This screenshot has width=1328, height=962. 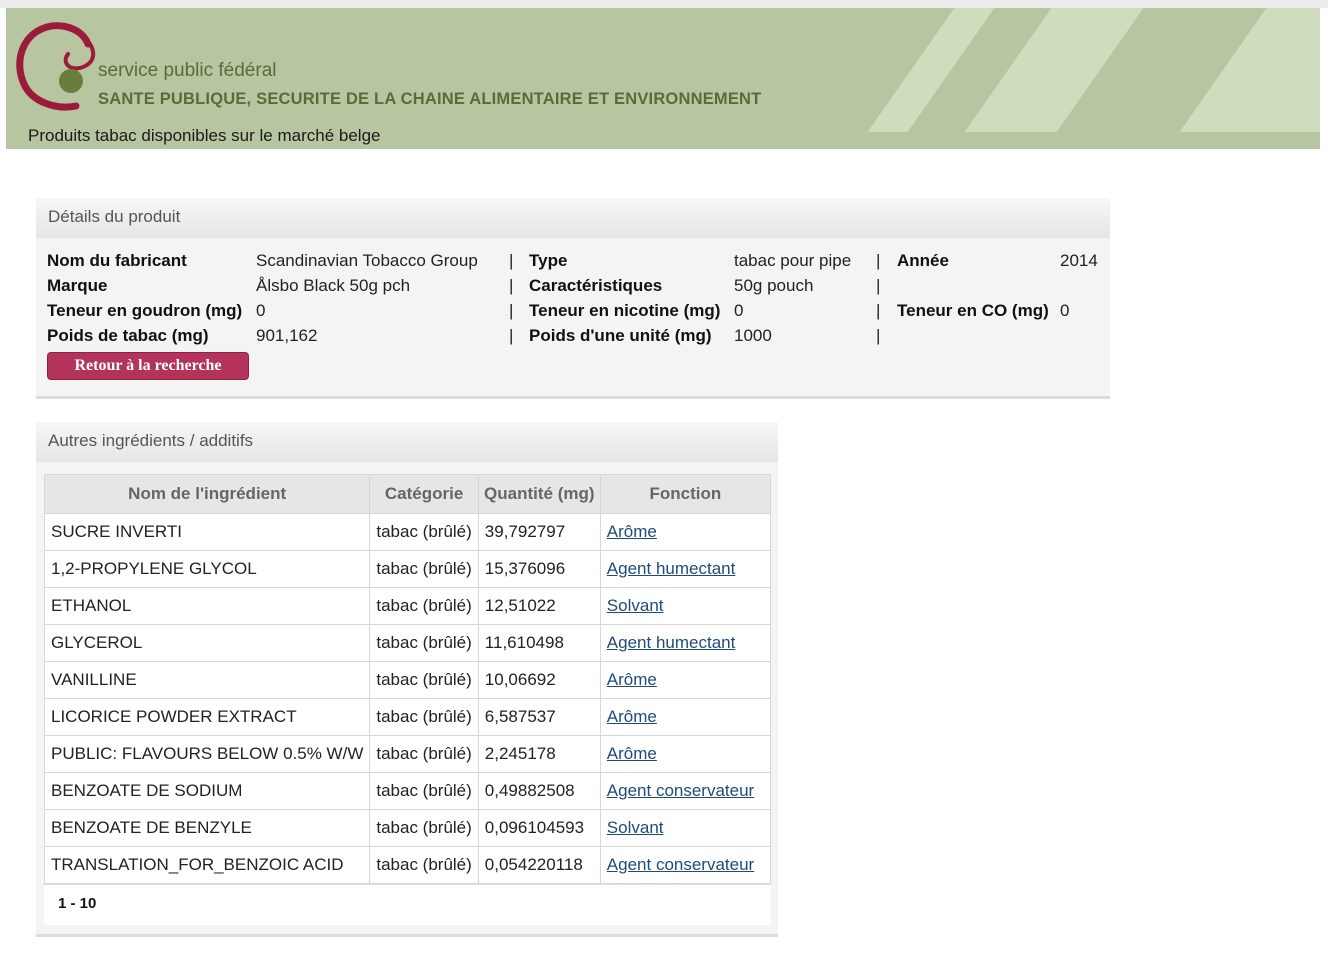 I want to click on nicotine-value: 0, so click(x=739, y=310).